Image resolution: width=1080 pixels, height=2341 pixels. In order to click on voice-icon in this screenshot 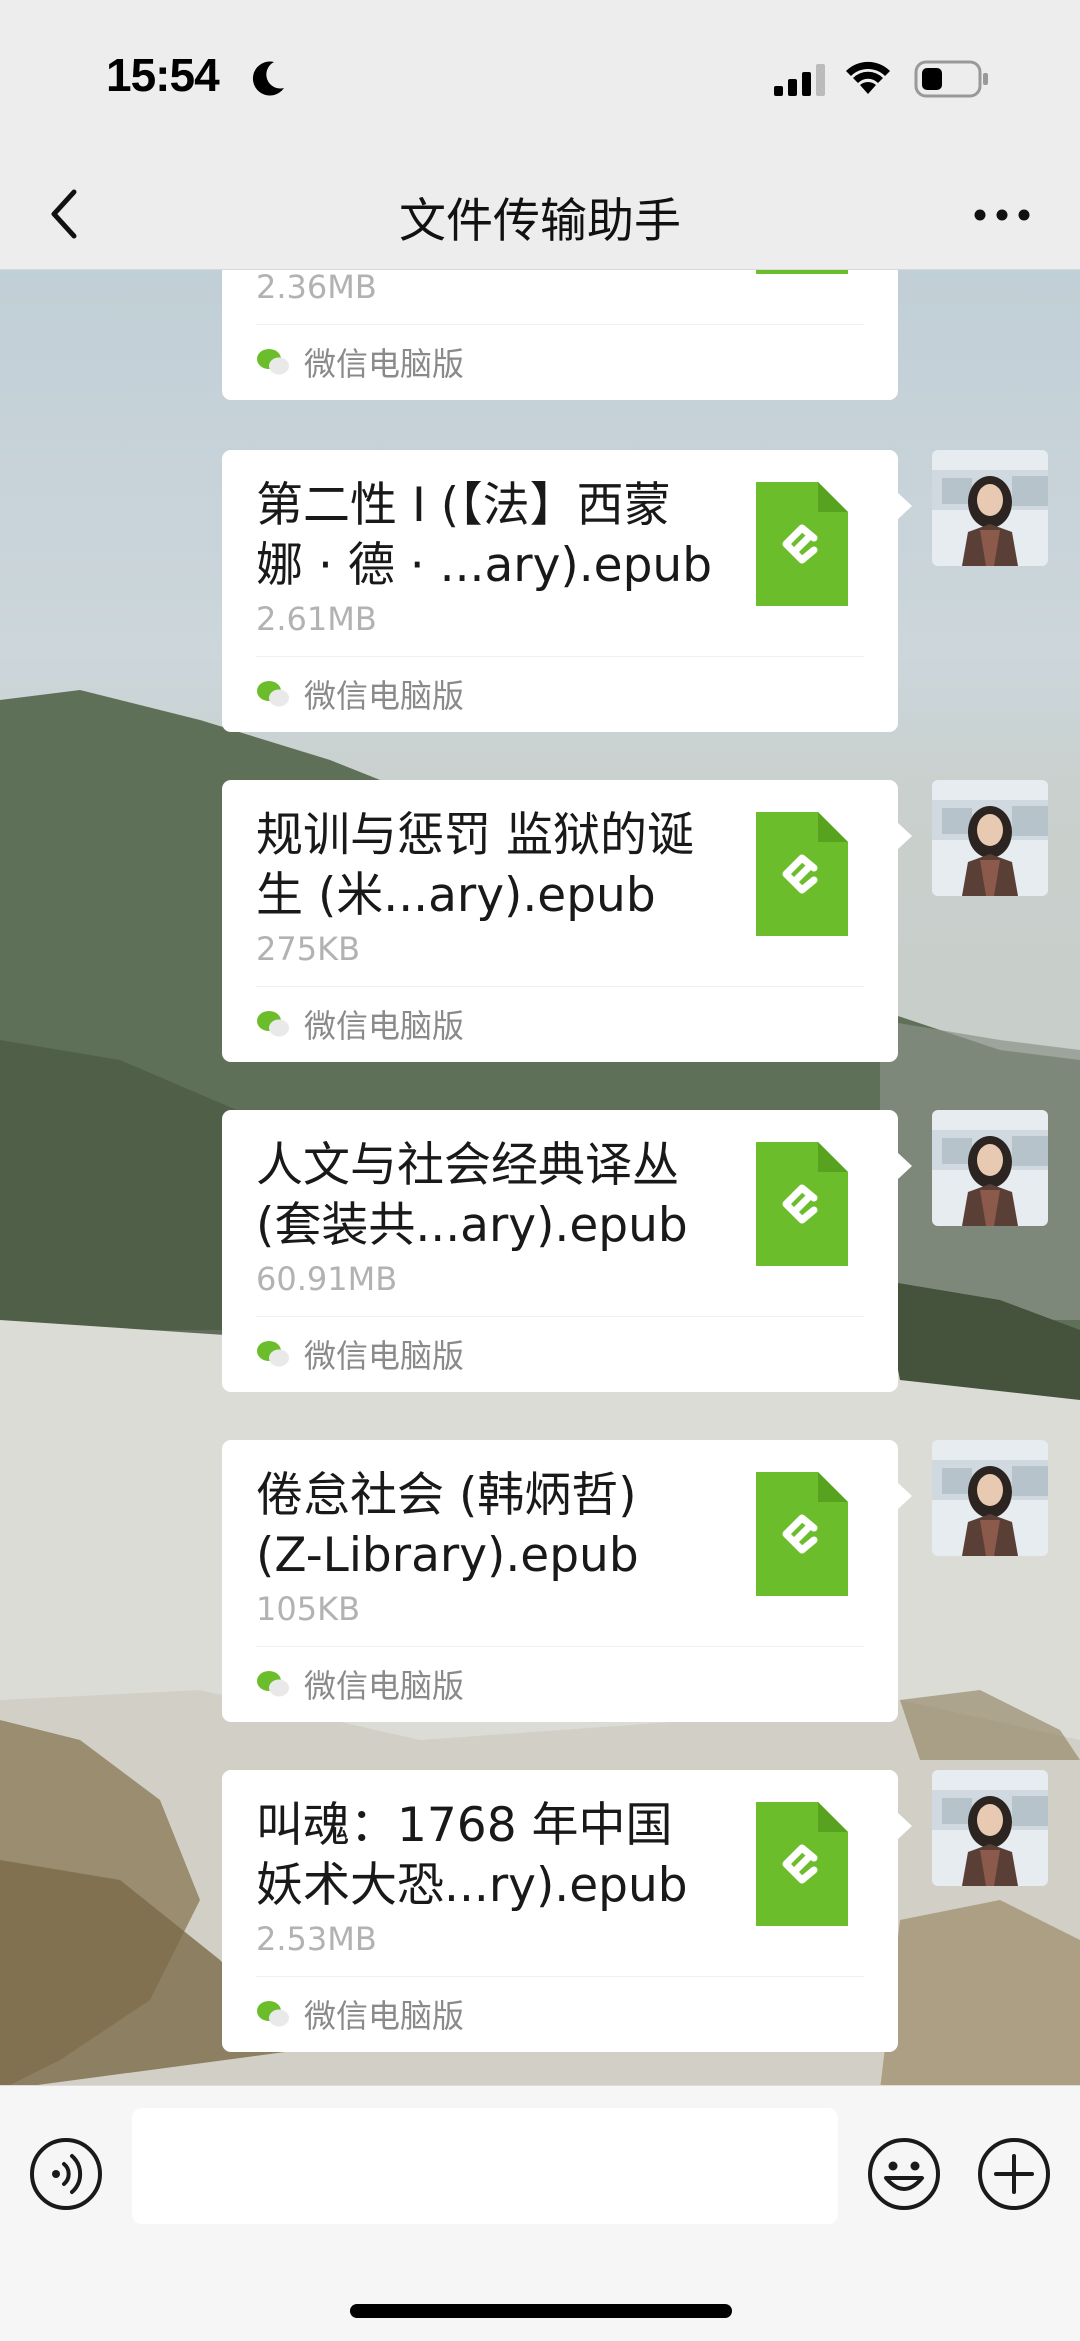, I will do `click(66, 2174)`.